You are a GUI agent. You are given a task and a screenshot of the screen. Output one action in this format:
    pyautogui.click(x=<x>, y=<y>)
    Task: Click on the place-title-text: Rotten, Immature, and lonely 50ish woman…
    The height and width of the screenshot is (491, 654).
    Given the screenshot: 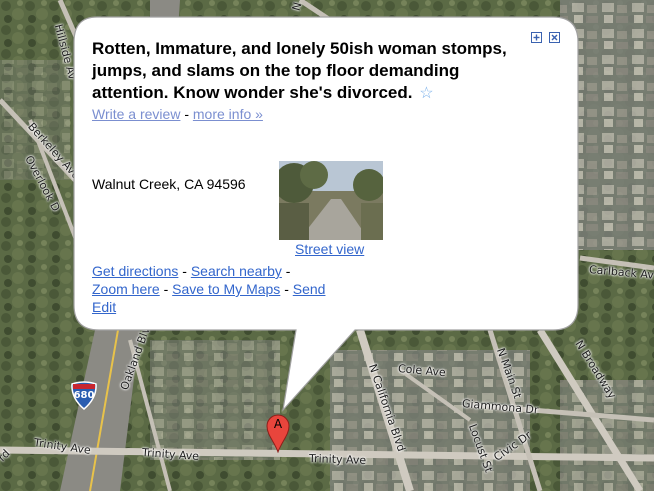 What is the action you would take?
    pyautogui.click(x=299, y=70)
    